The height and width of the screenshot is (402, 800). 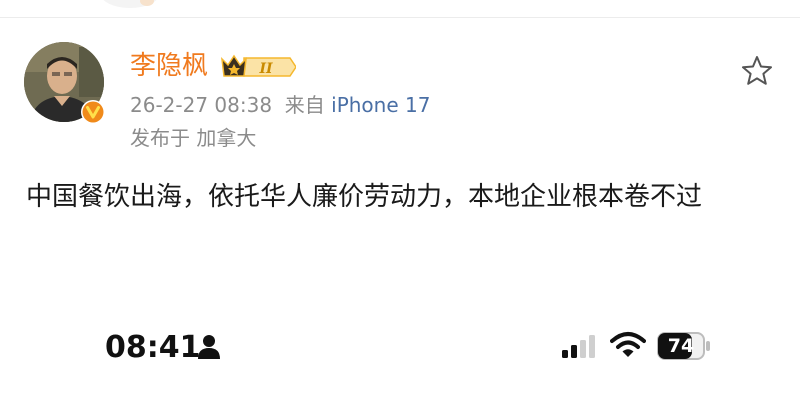 I want to click on post-content: 中国餐饮出海，依托华人廉价劳动力，本地企业根本卷不过, so click(x=364, y=197).